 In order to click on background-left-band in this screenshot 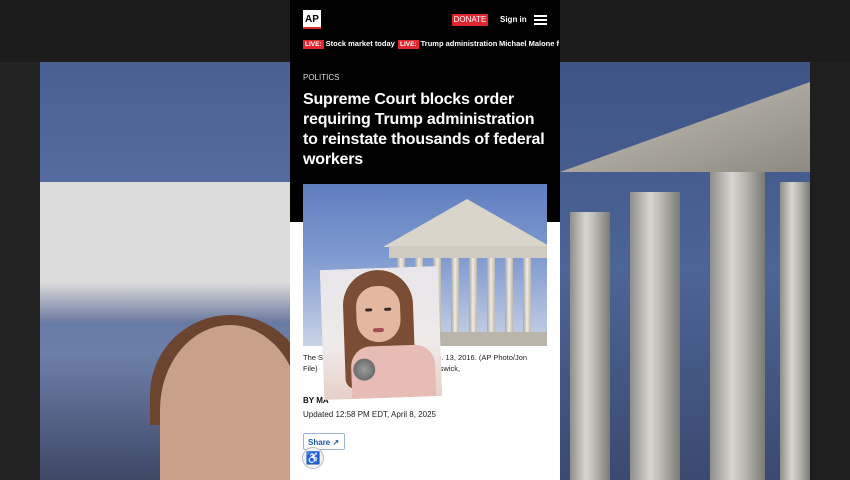, I will do `click(20, 271)`.